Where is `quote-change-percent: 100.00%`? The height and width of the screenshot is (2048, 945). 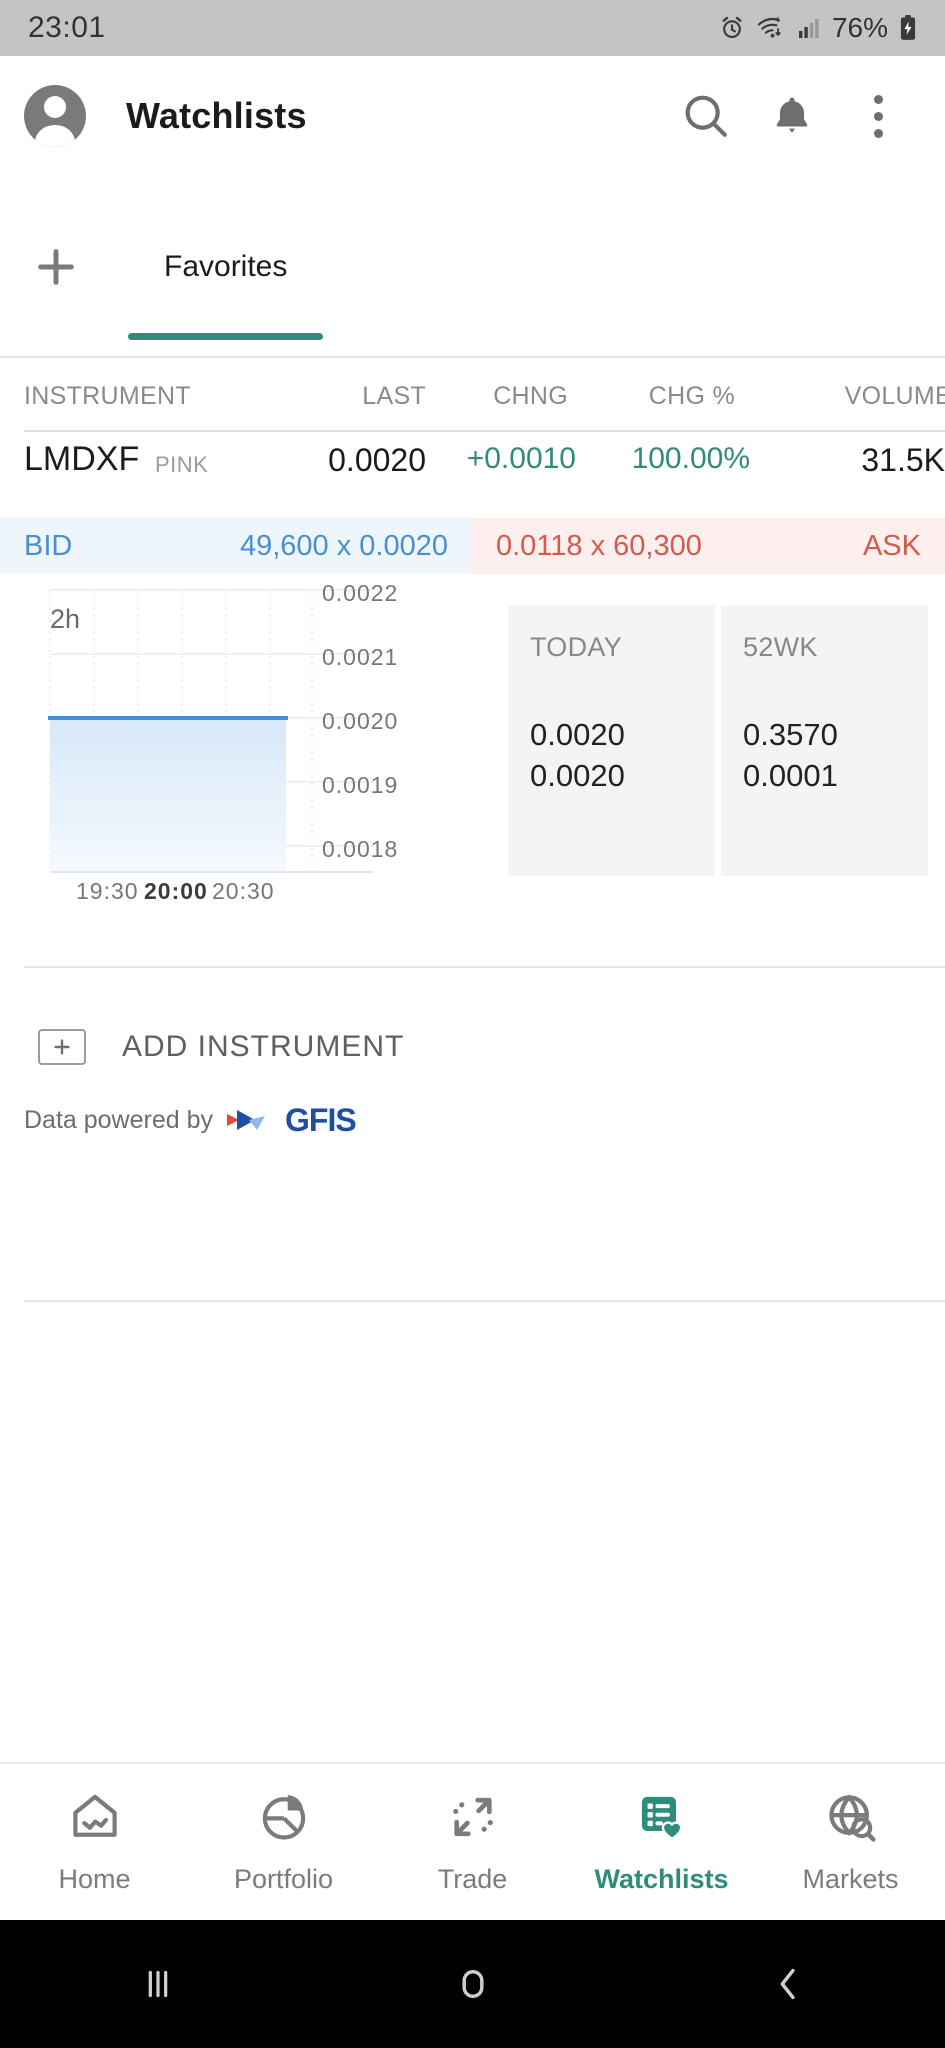
quote-change-percent: 100.00% is located at coordinates (690, 458).